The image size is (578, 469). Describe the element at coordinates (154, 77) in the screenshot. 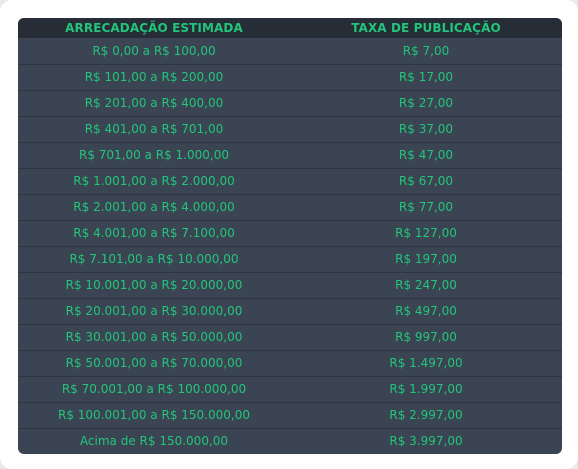

I see `range-cell: R$ 101,00 a R$ 200,00` at that location.